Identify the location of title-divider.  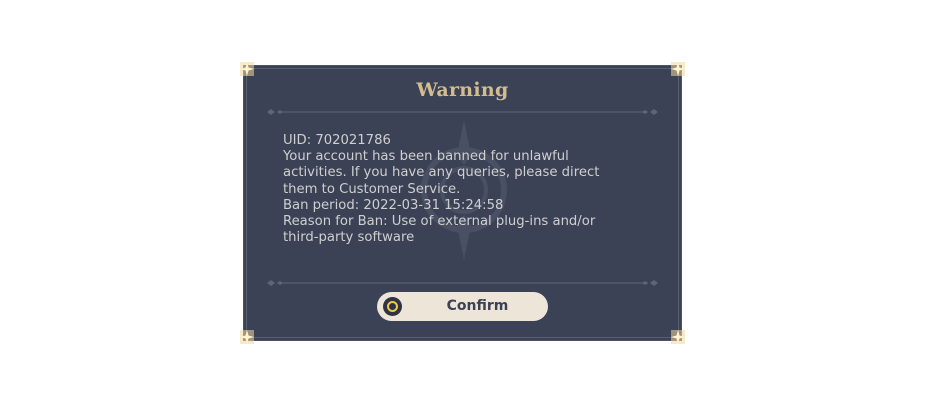
(462, 109).